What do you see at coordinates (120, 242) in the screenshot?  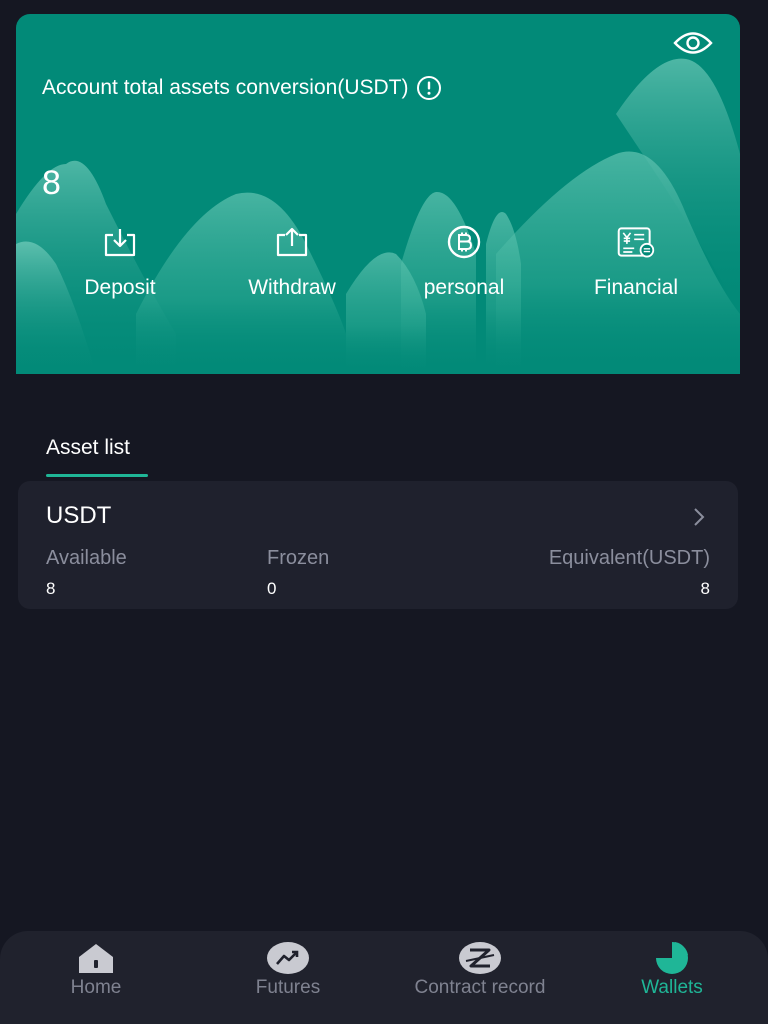 I see `deposit-icon` at bounding box center [120, 242].